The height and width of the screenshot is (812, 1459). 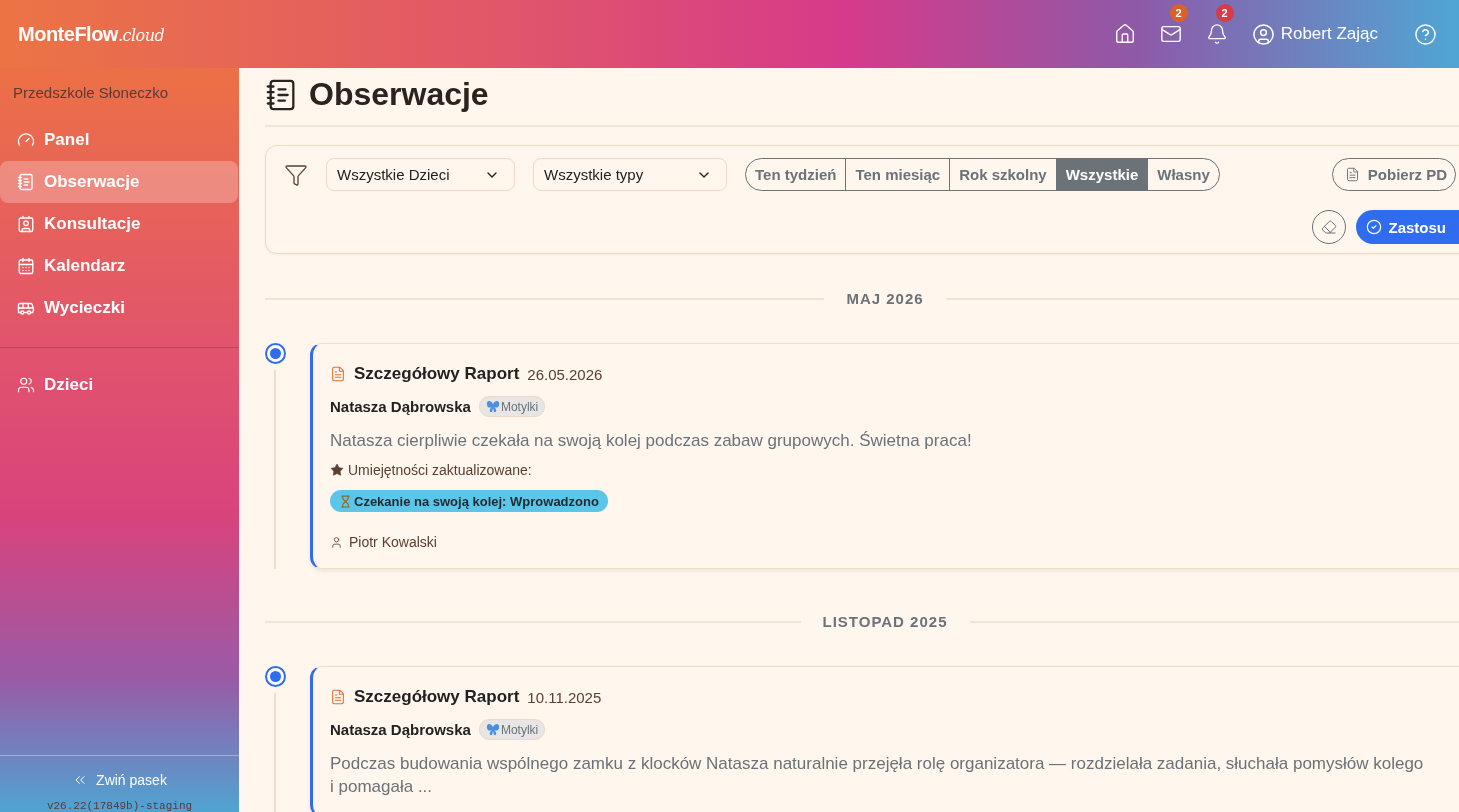 I want to click on eraser-icon, so click(x=1329, y=227).